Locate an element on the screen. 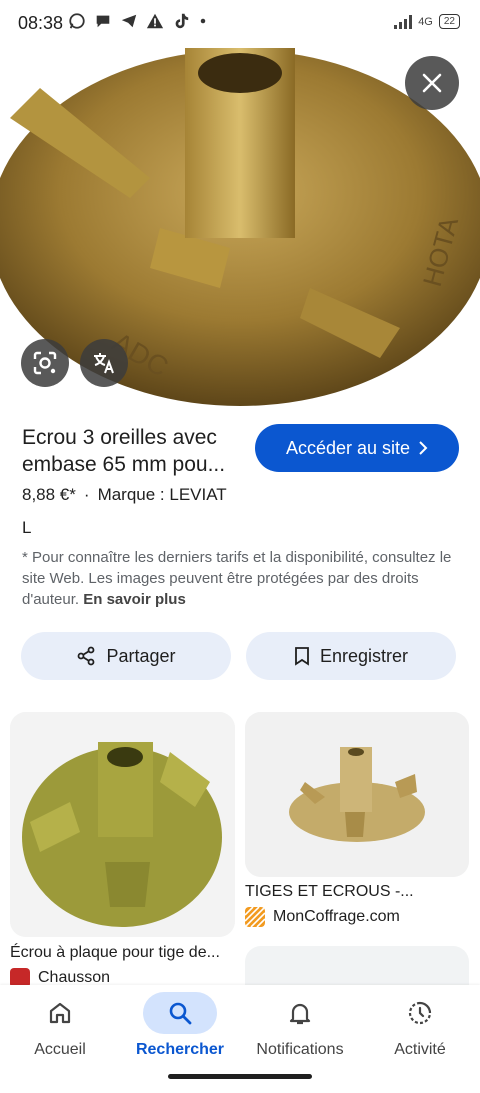 Image resolution: width=480 pixels, height=1093 pixels. translate-icon is located at coordinates (104, 363).